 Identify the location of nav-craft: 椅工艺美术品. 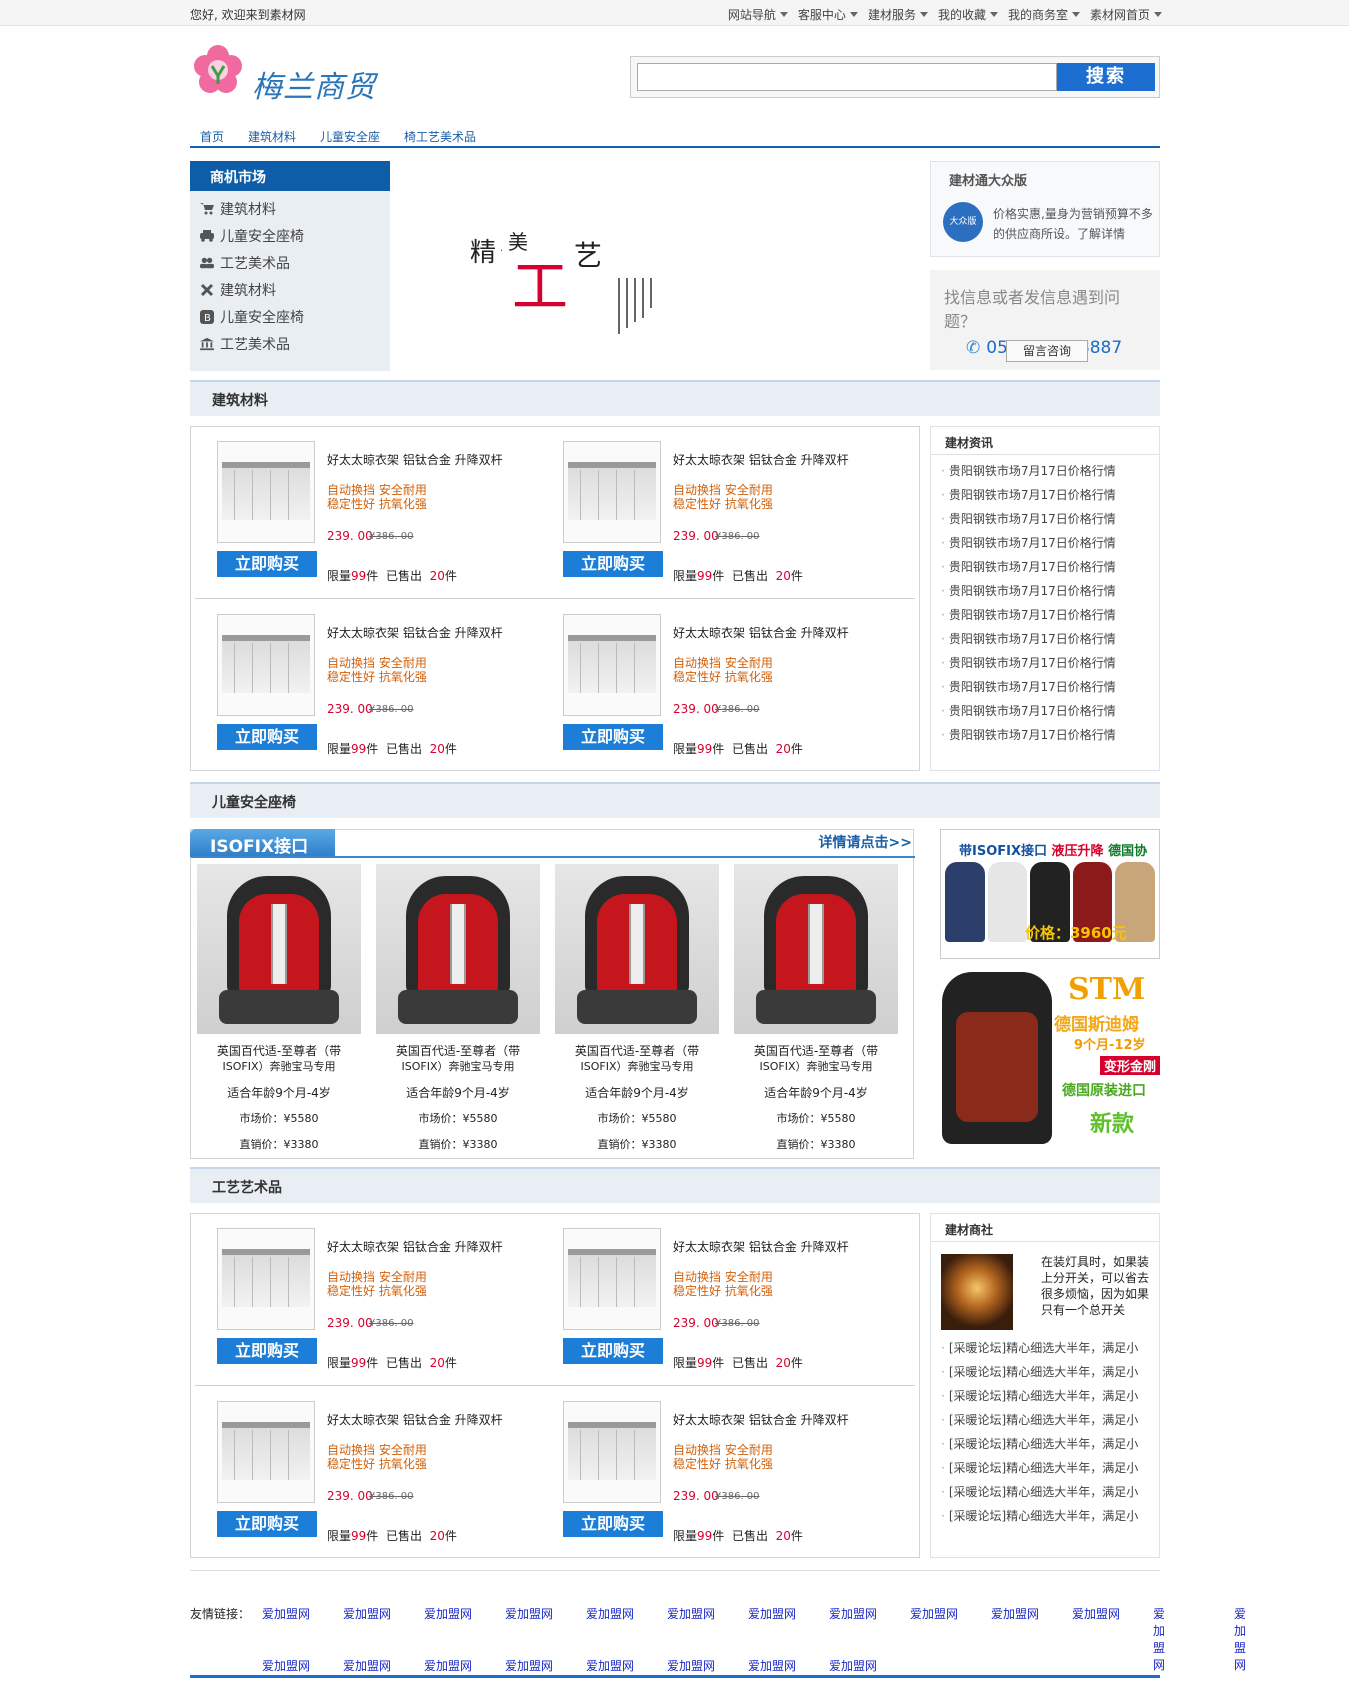
(440, 134).